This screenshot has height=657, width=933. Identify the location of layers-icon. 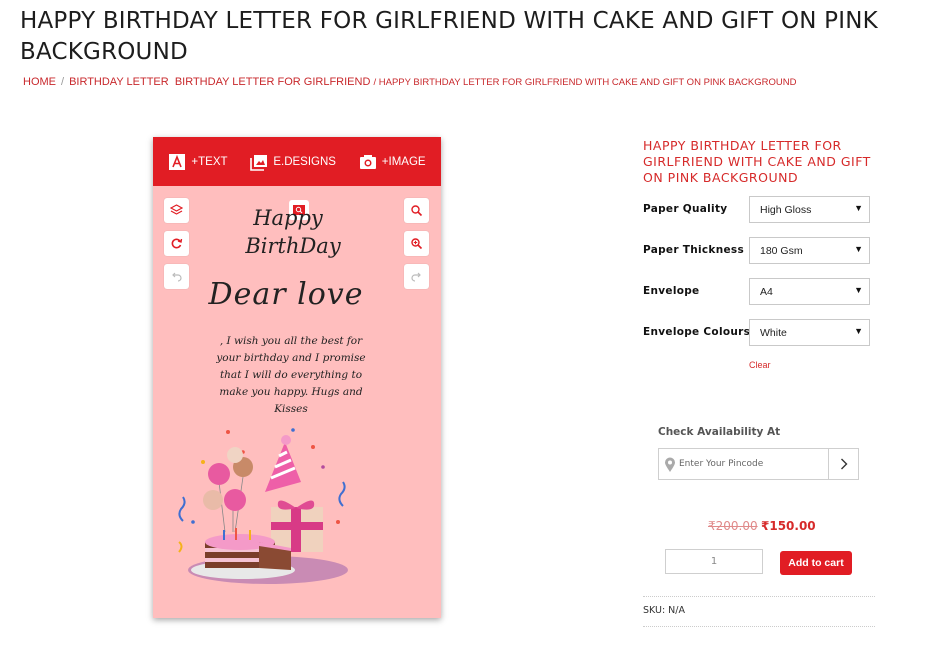
(176, 209).